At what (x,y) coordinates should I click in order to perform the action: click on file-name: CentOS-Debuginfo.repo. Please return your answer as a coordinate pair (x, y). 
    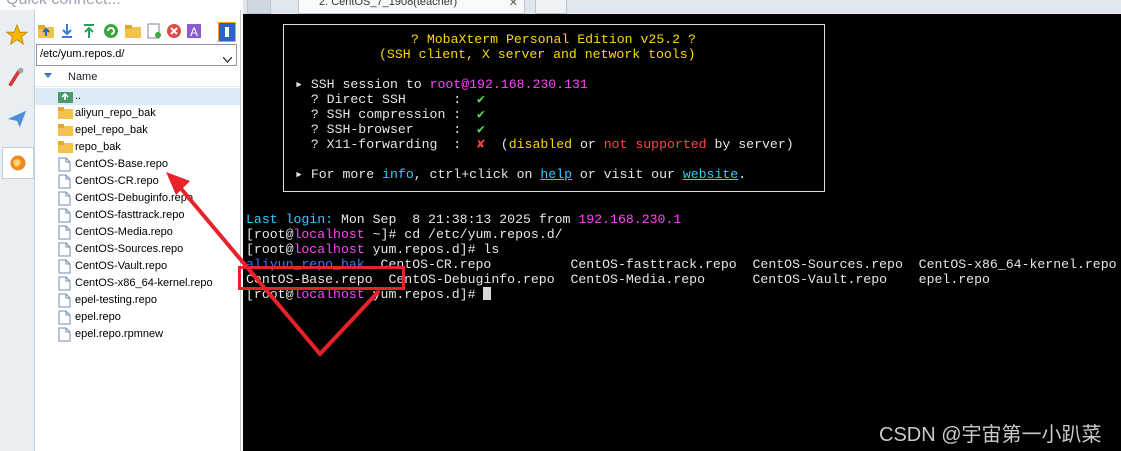
    Looking at the image, I should click on (134, 198).